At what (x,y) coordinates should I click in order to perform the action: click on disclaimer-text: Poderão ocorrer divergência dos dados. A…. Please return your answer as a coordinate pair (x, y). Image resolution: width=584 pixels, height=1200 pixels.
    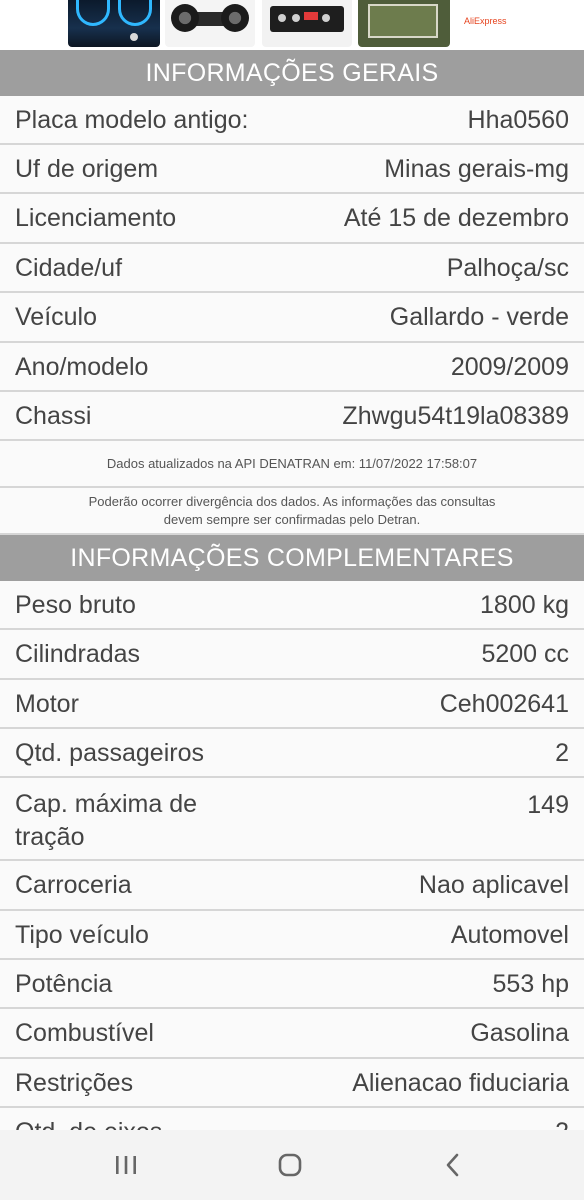
    Looking at the image, I should click on (292, 510).